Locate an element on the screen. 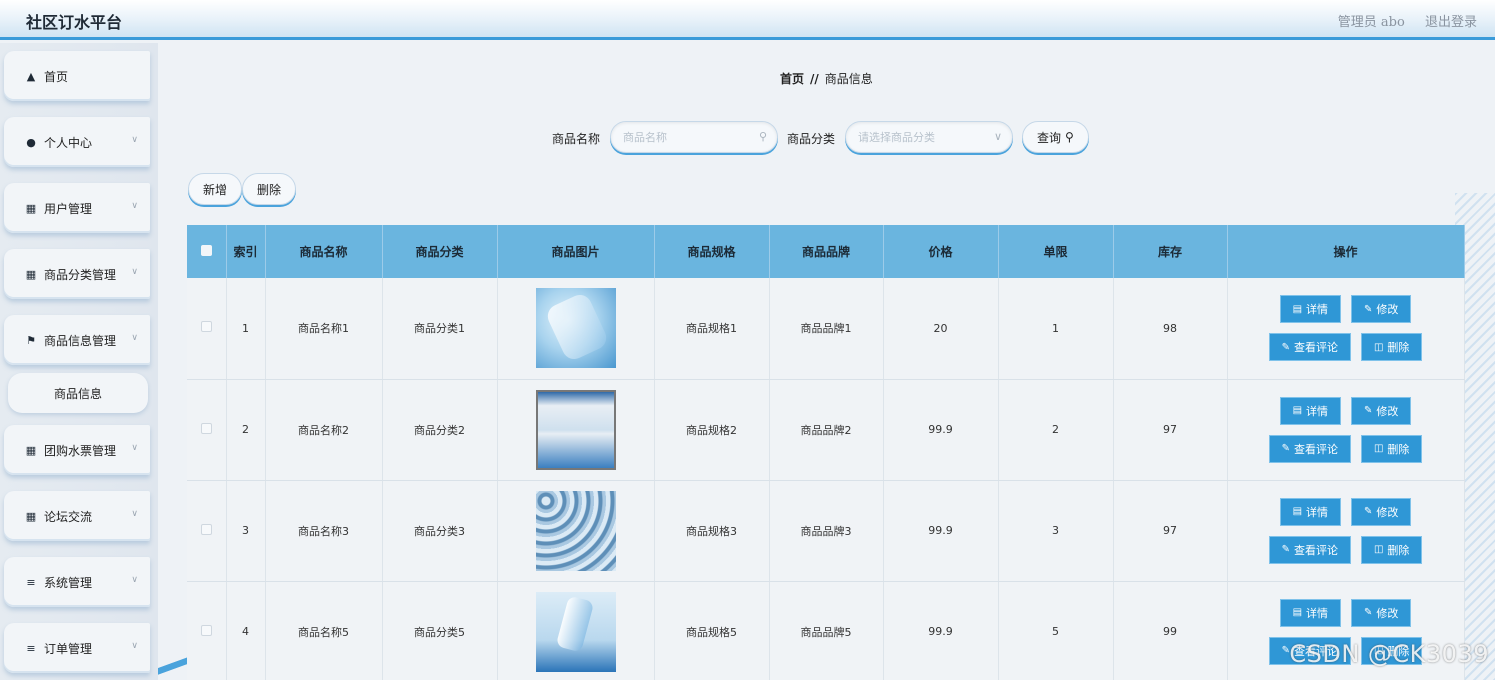 The width and height of the screenshot is (1495, 680). select-all-cell is located at coordinates (207, 251).